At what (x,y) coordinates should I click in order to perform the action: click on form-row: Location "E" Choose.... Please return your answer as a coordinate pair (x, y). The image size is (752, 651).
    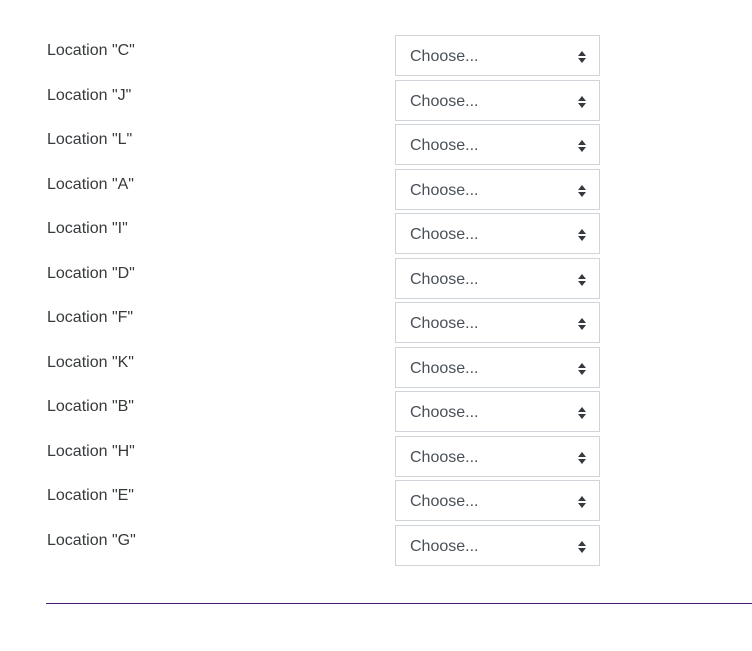
    Looking at the image, I should click on (376, 502).